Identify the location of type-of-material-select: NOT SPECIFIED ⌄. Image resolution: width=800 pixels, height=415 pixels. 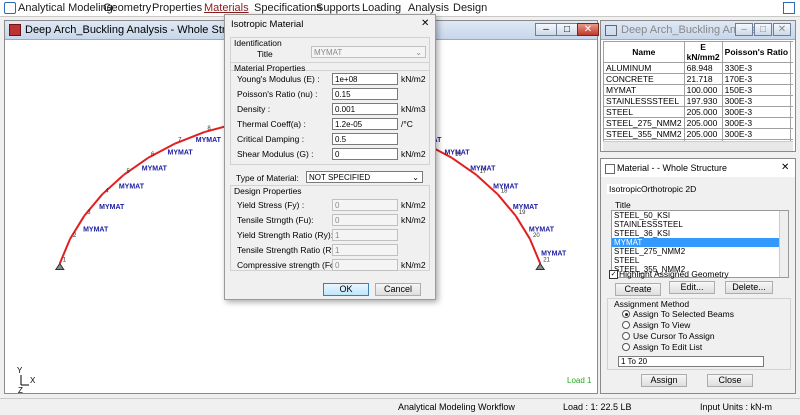
(364, 177).